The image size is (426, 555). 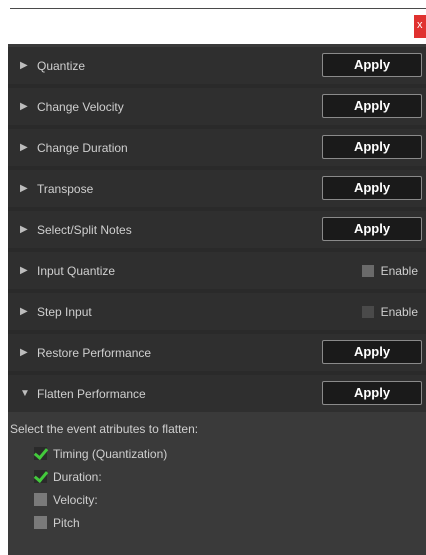 What do you see at coordinates (217, 229) in the screenshot?
I see `row-select-split-notes: ▶ Select/Split Notes Apply` at bounding box center [217, 229].